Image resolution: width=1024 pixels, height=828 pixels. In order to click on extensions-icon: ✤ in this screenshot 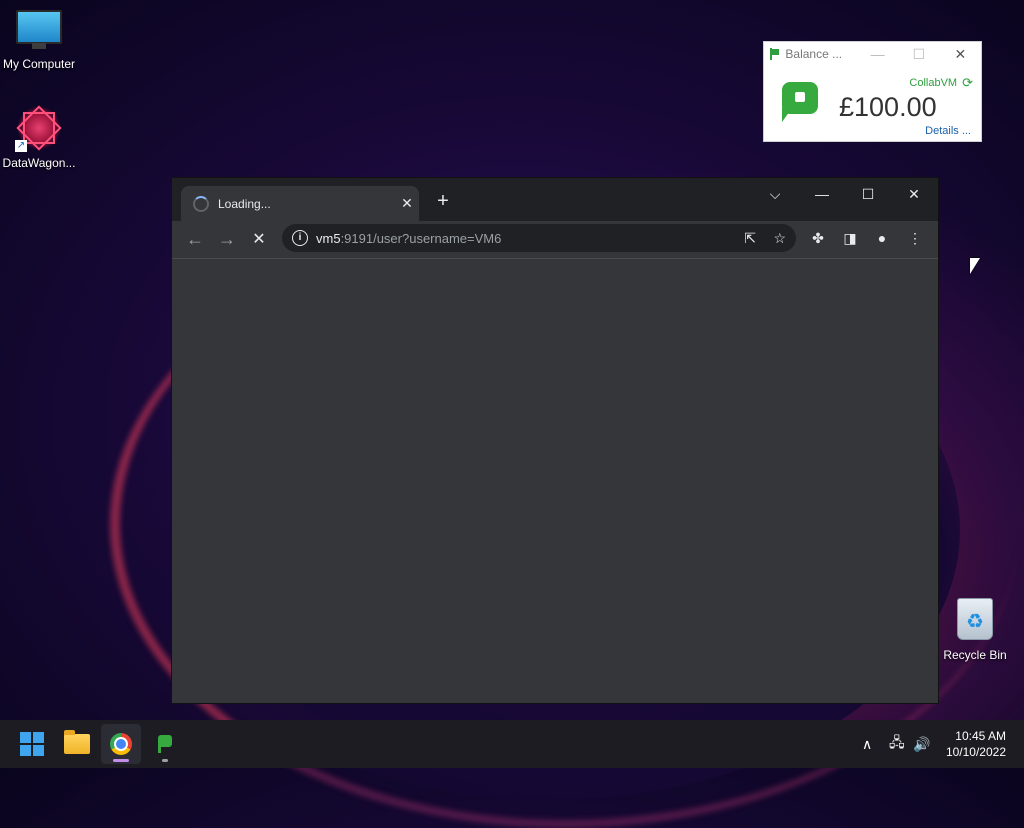, I will do `click(818, 238)`.